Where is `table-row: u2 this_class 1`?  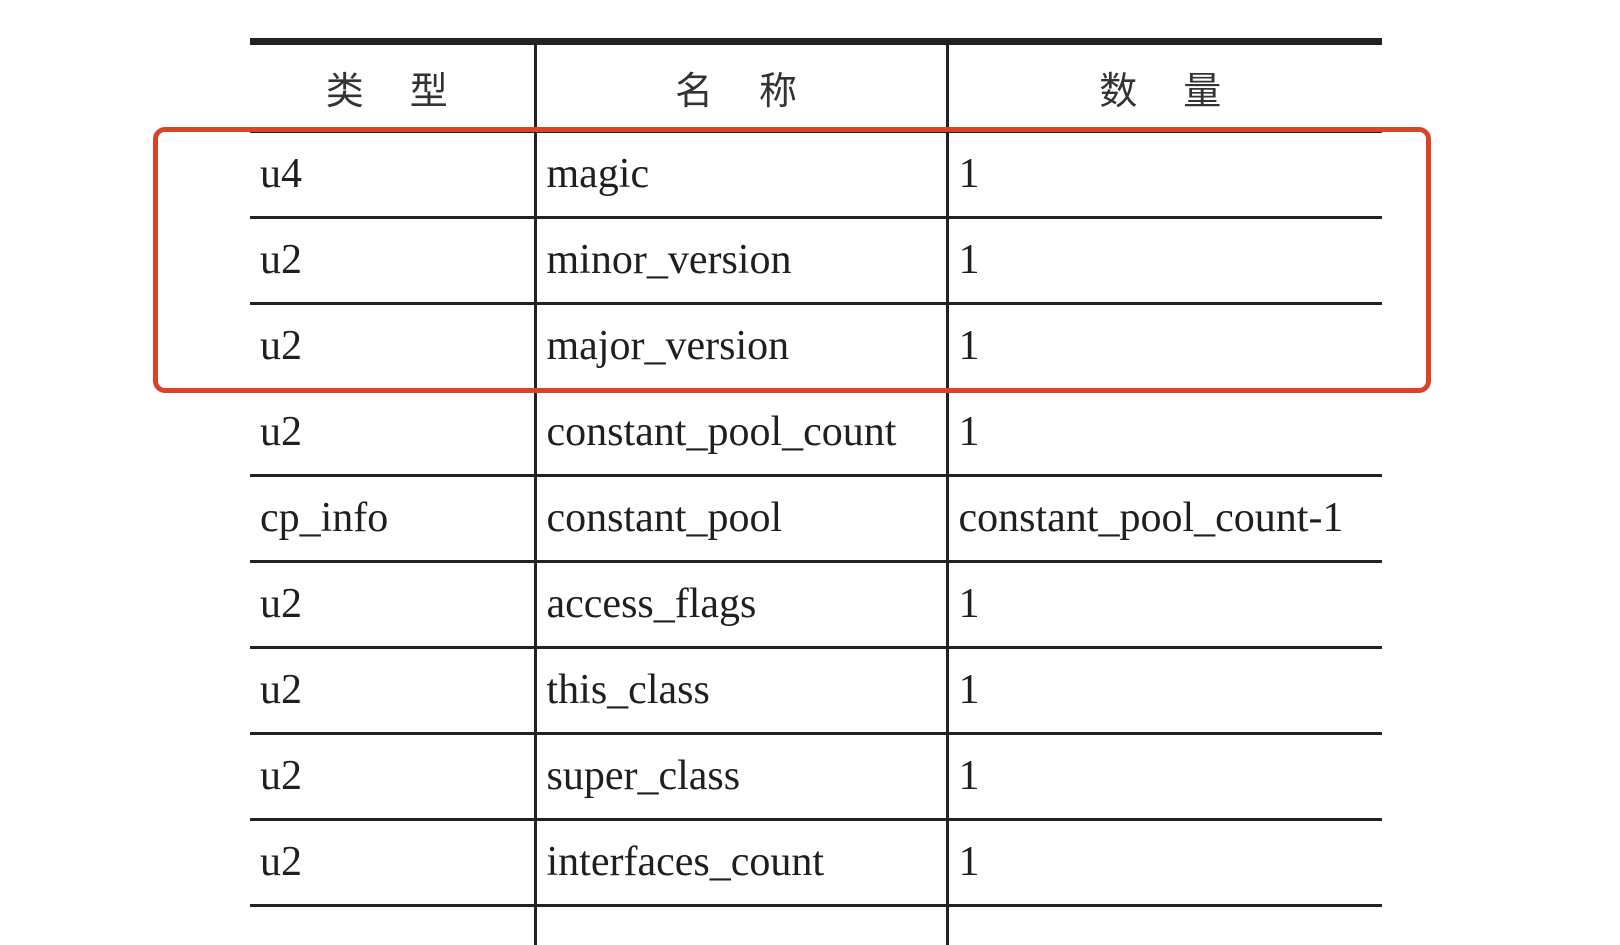 table-row: u2 this_class 1 is located at coordinates (816, 691).